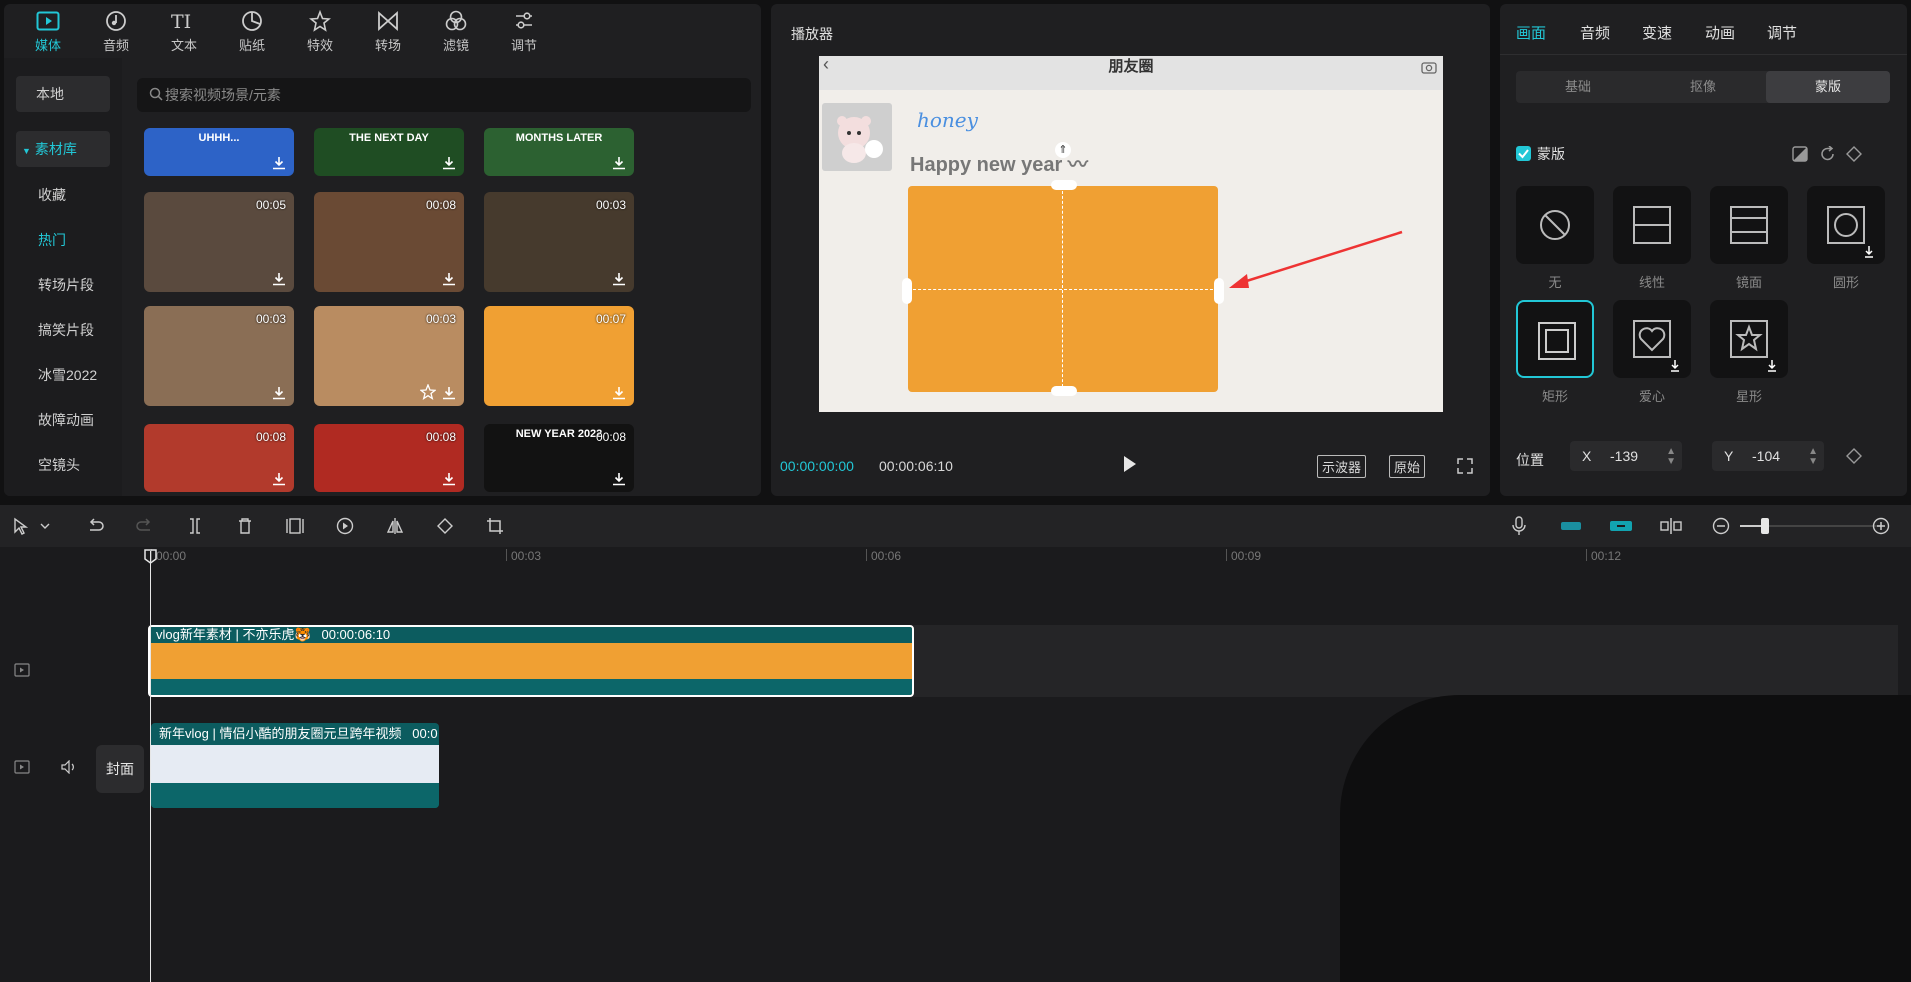 The width and height of the screenshot is (1911, 982). I want to click on preview-screen: ‹ 朋友圈 honey Happy new year 〰 ⇑, so click(1131, 233).